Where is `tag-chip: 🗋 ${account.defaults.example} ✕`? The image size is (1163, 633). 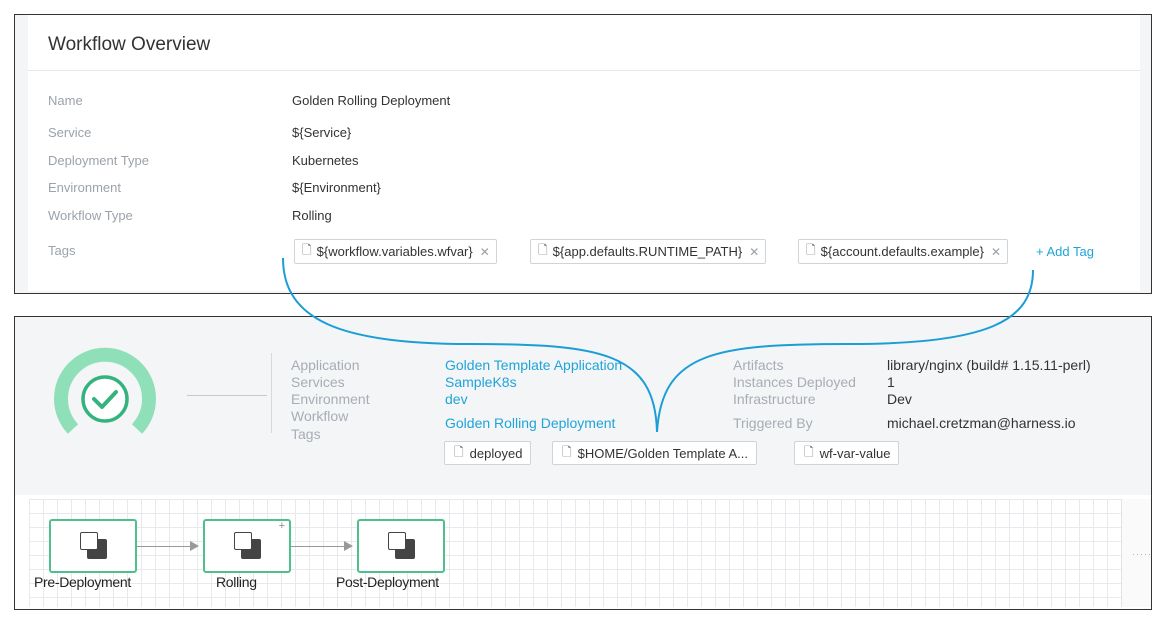 tag-chip: 🗋 ${account.defaults.example} ✕ is located at coordinates (903, 251).